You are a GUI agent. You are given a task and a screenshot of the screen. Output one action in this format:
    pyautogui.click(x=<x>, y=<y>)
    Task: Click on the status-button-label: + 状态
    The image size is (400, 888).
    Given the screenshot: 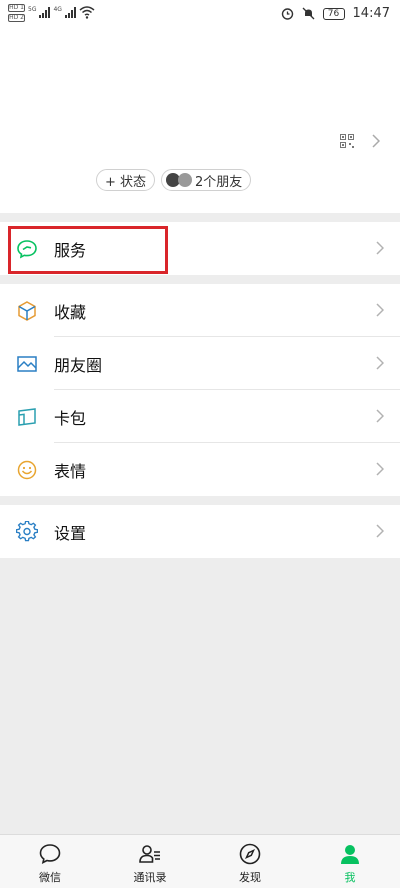 What is the action you would take?
    pyautogui.click(x=126, y=182)
    